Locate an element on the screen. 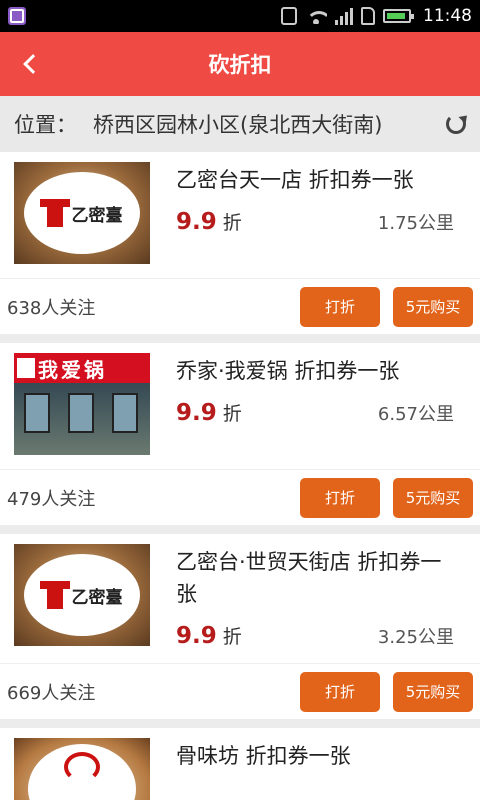  signal-icon is located at coordinates (344, 16).